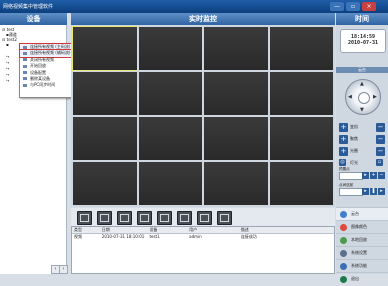 This screenshot has height=286, width=388. I want to click on zoom-in-button: +, so click(343, 127).